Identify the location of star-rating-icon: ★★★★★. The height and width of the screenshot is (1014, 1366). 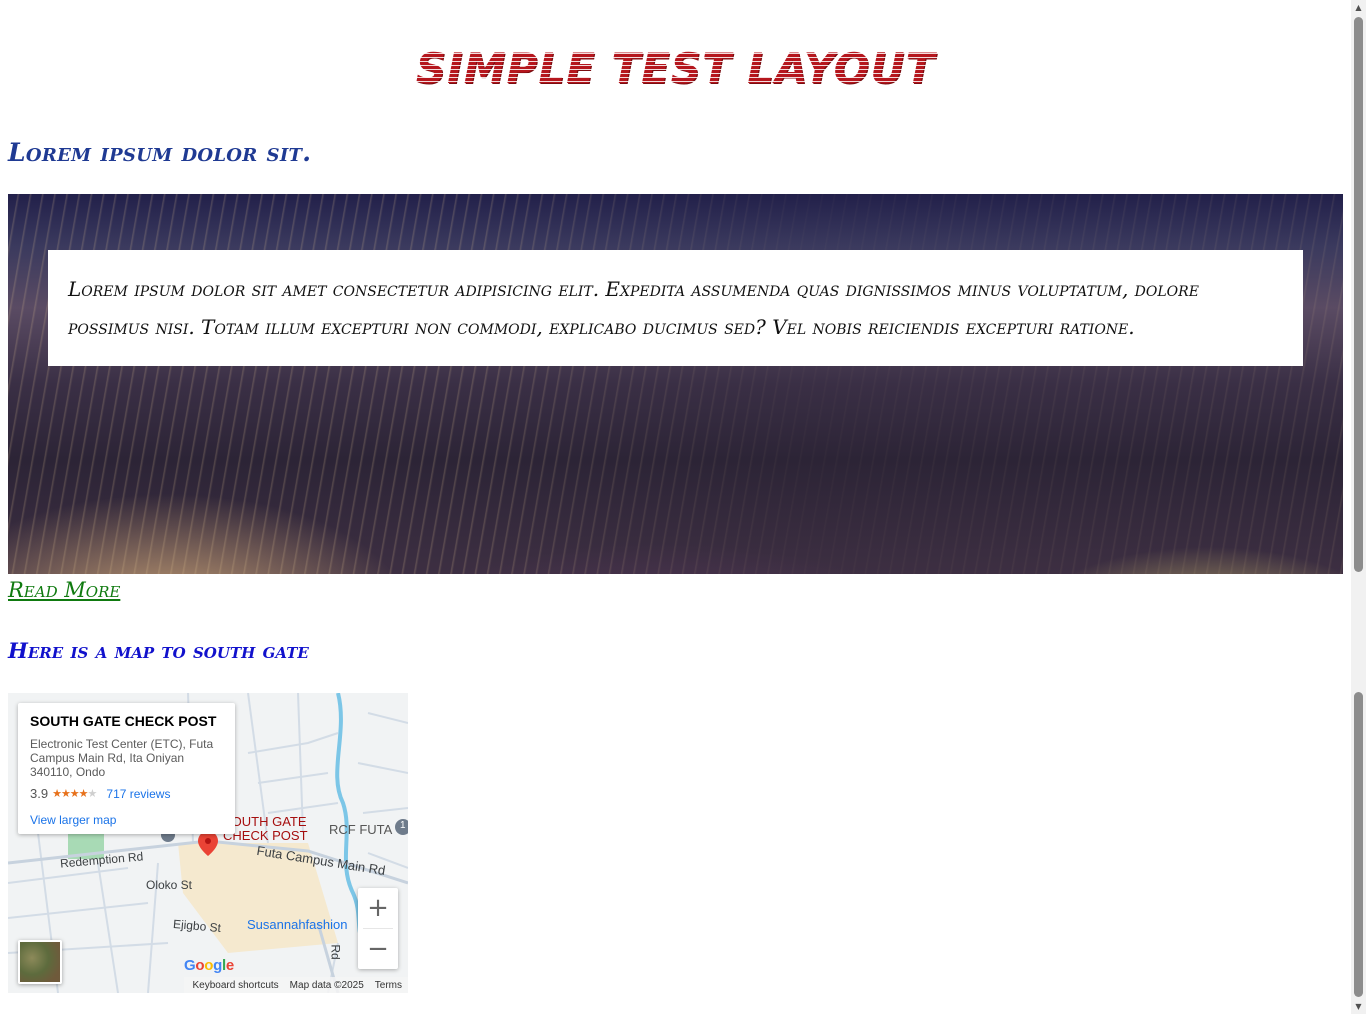
(75, 793).